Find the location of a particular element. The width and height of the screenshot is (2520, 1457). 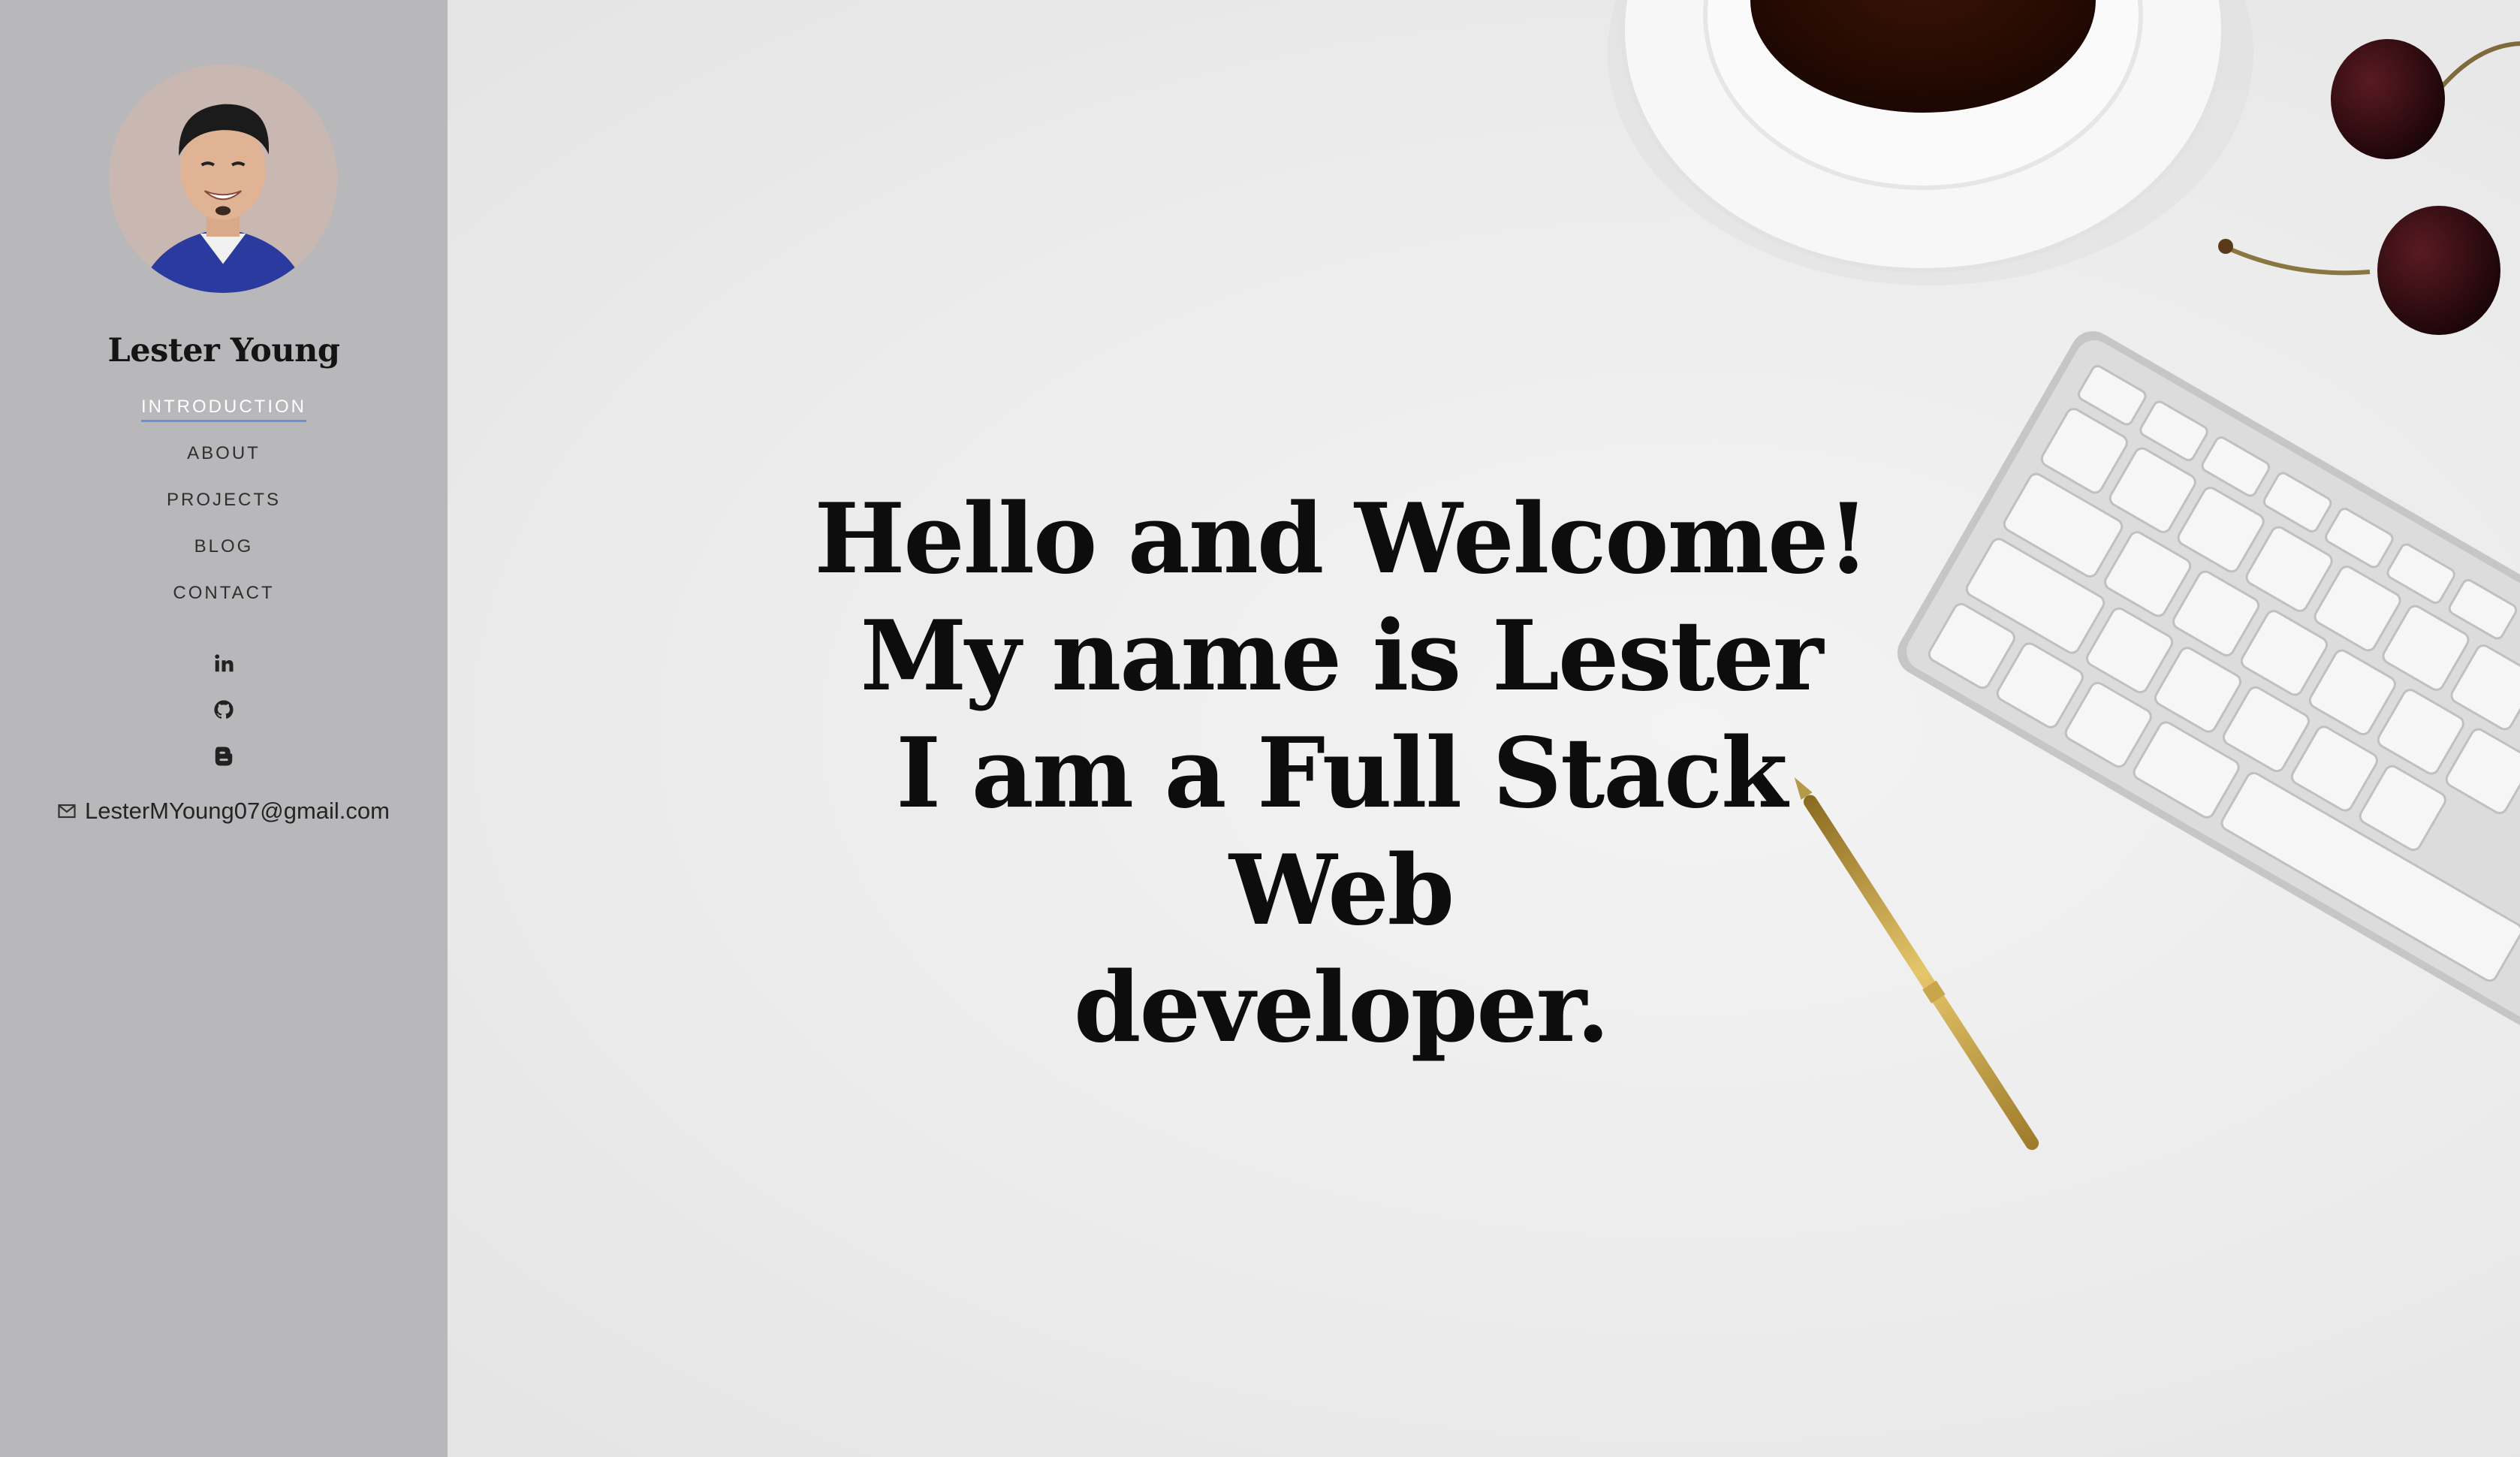

site-name: Lester Young is located at coordinates (224, 351).